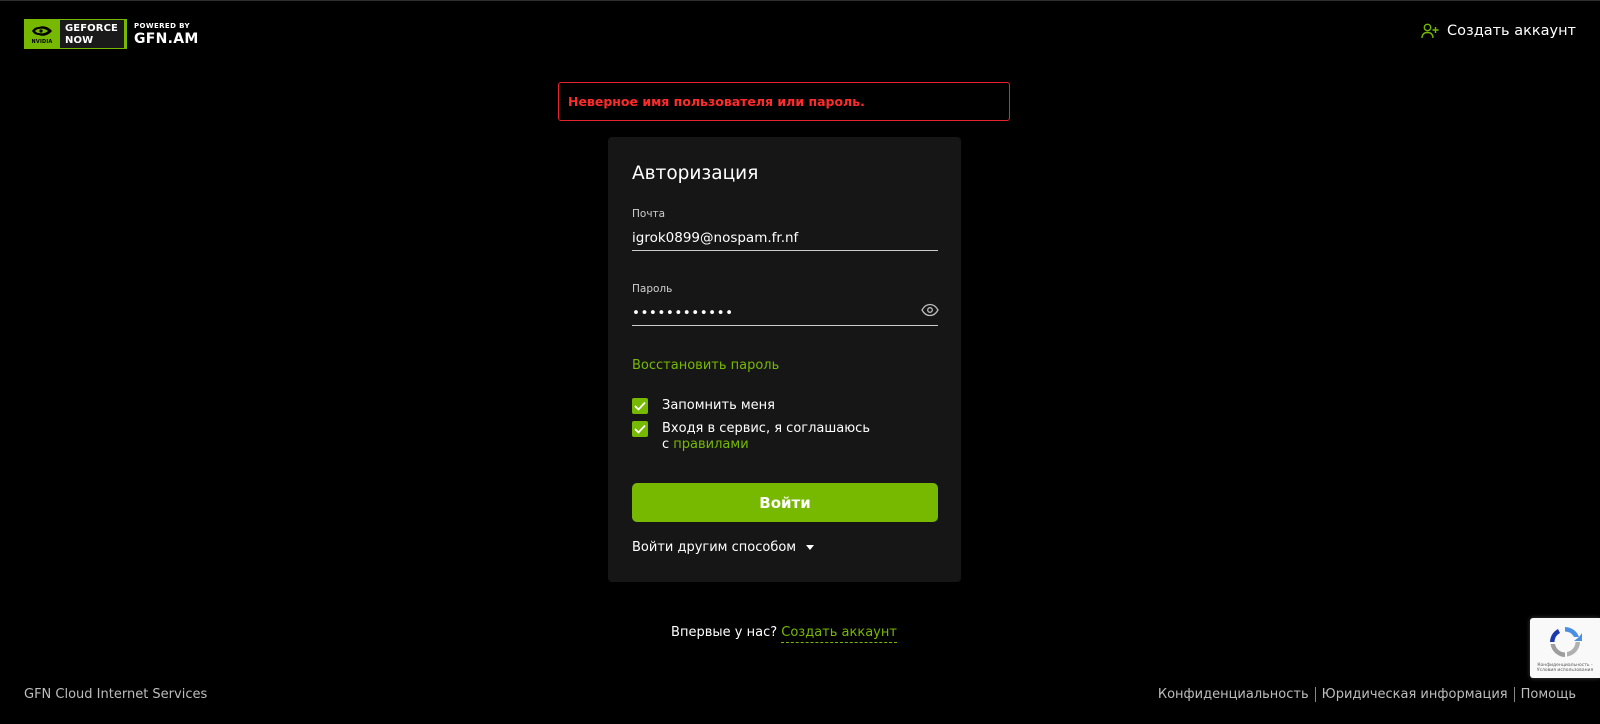 This screenshot has width=1600, height=724. What do you see at coordinates (1566, 642) in the screenshot?
I see `recaptcha-icon` at bounding box center [1566, 642].